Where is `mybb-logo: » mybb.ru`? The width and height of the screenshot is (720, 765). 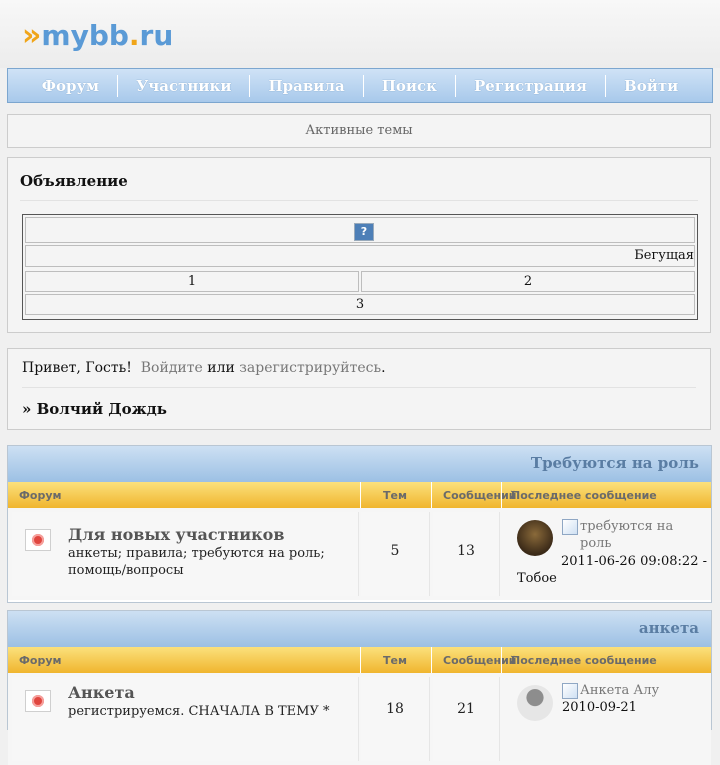 mybb-logo: » mybb.ru is located at coordinates (97, 36).